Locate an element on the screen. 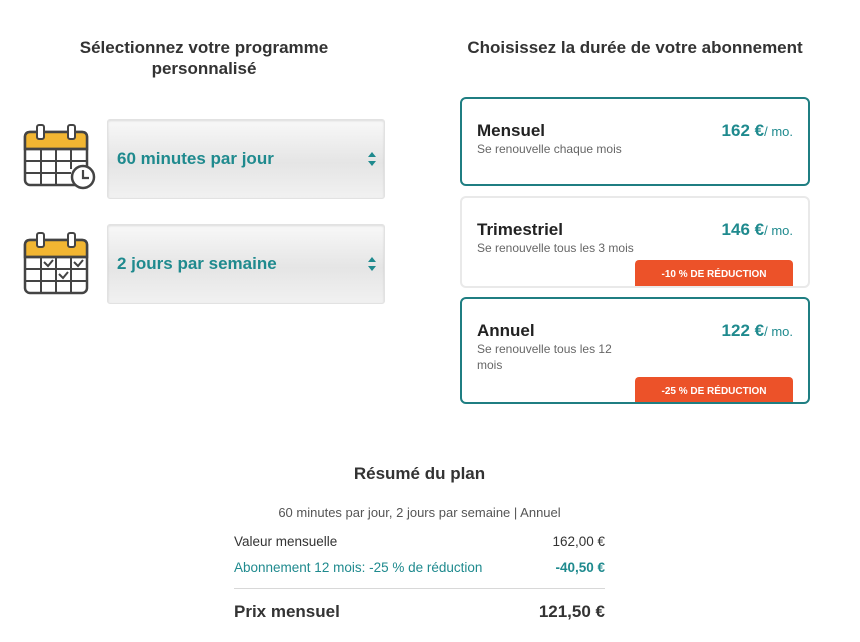 This screenshot has width=860, height=642. plan-price: 146 €/ mo. is located at coordinates (757, 230).